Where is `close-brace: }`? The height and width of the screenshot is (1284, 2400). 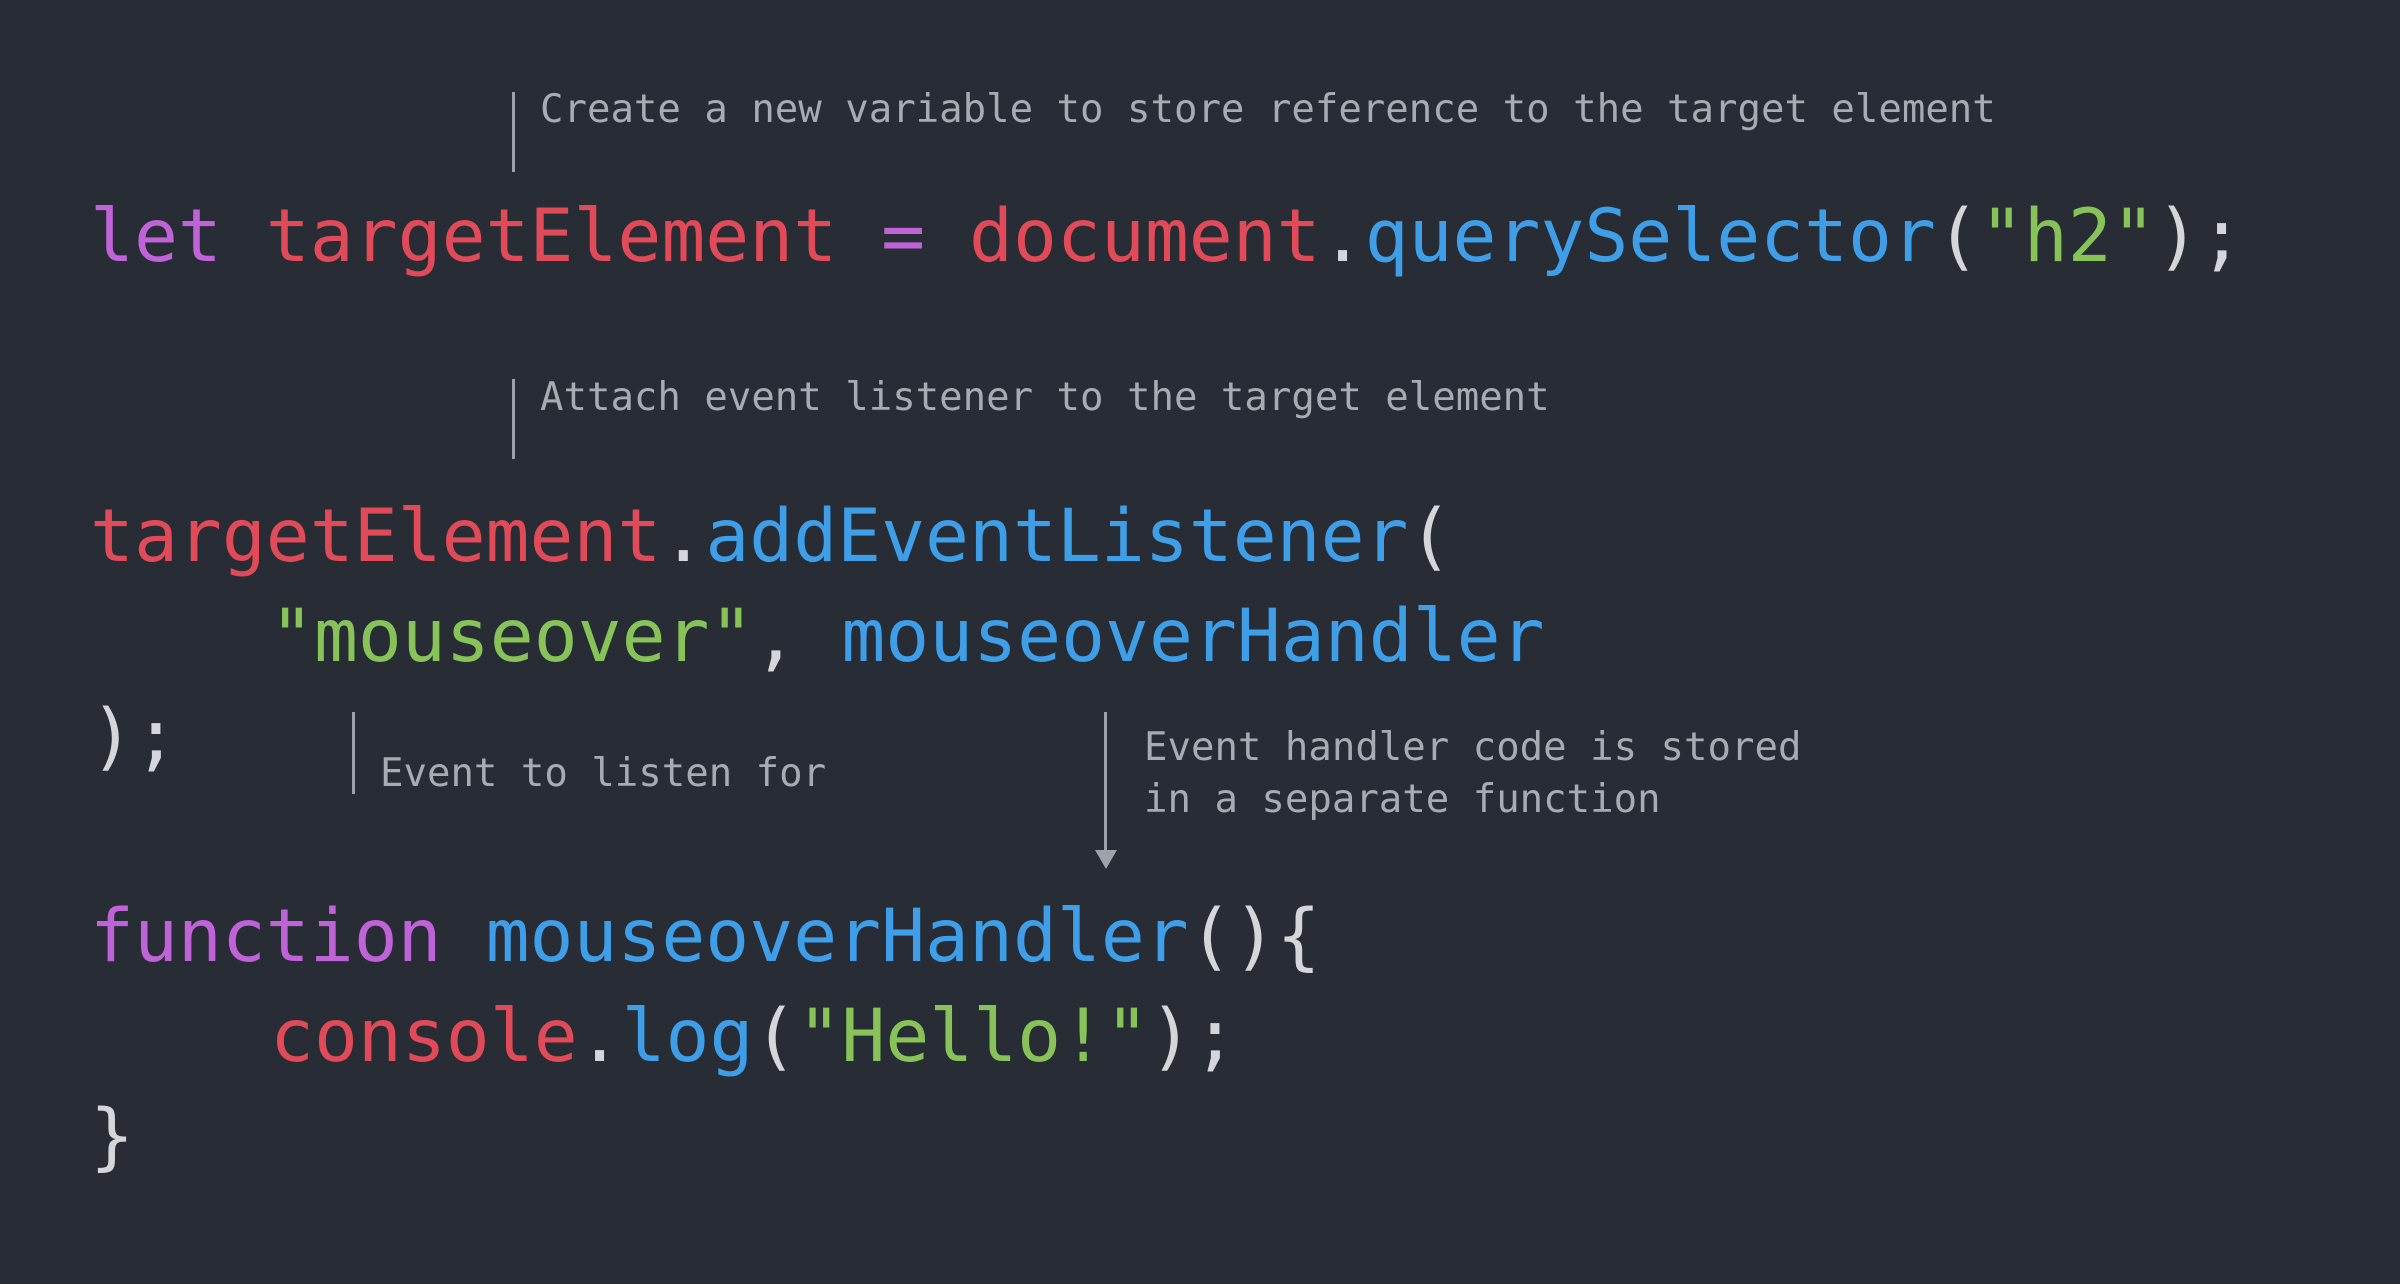
close-brace: } is located at coordinates (112, 1136).